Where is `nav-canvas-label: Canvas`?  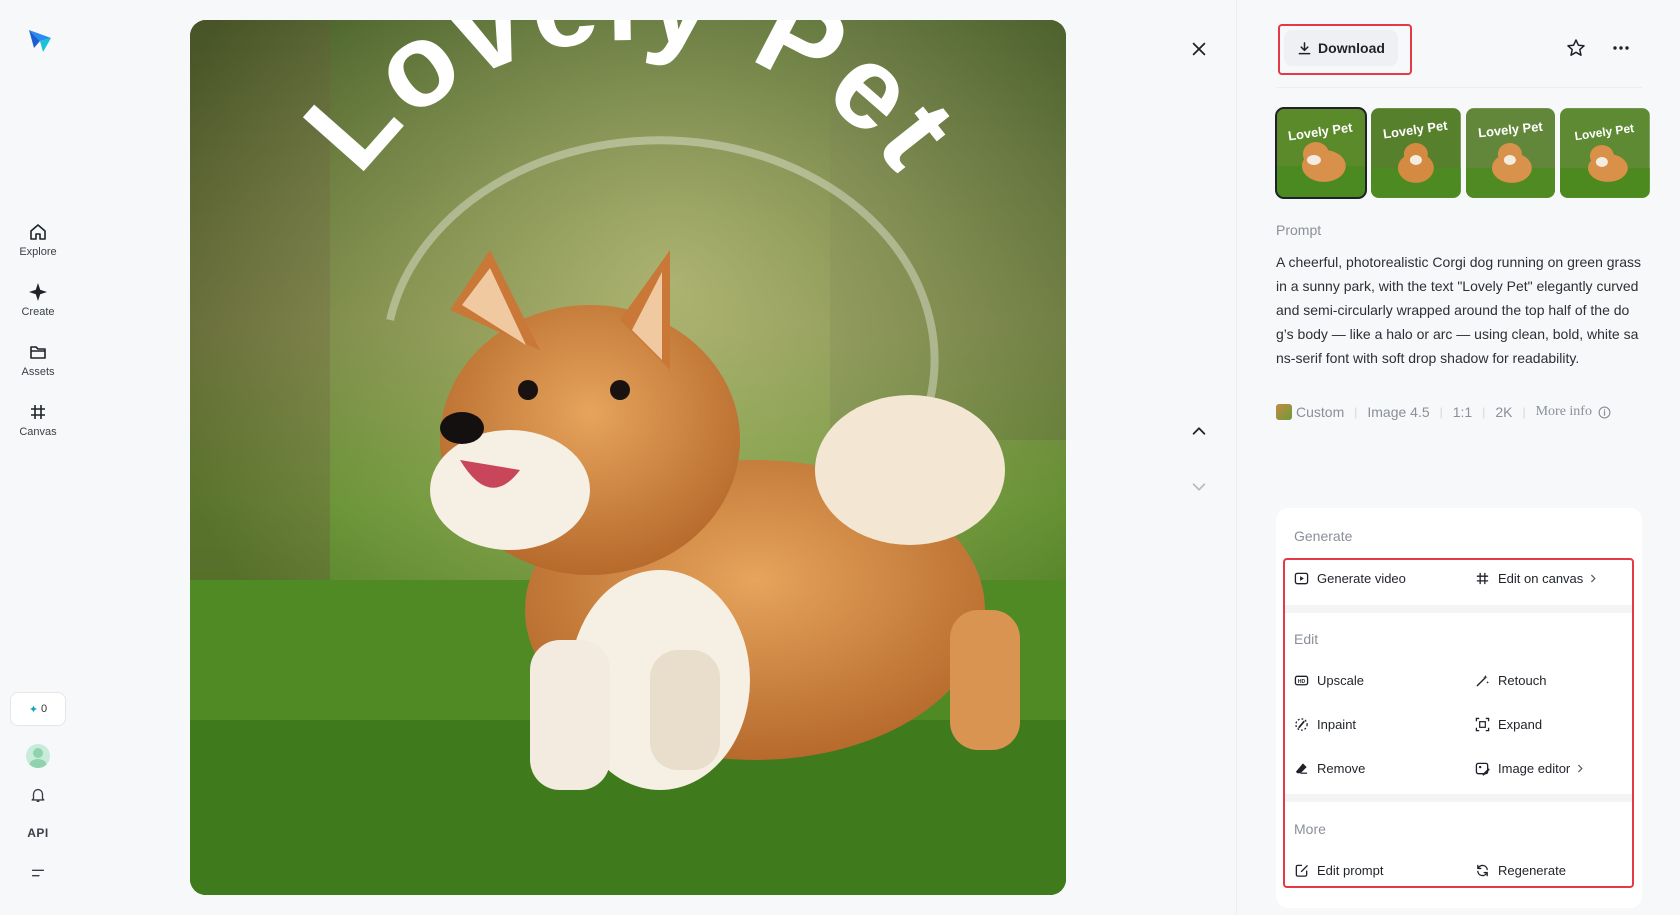 nav-canvas-label: Canvas is located at coordinates (38, 432).